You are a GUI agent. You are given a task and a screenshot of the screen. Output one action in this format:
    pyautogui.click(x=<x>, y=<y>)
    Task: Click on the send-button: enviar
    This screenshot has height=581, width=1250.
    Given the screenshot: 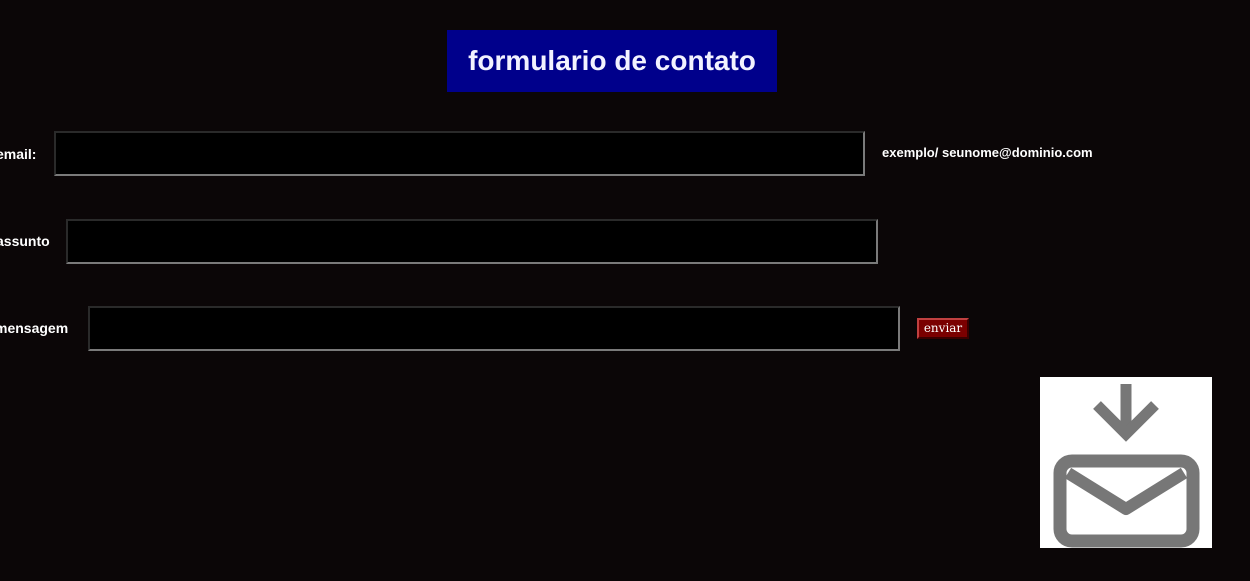 What is the action you would take?
    pyautogui.click(x=943, y=328)
    